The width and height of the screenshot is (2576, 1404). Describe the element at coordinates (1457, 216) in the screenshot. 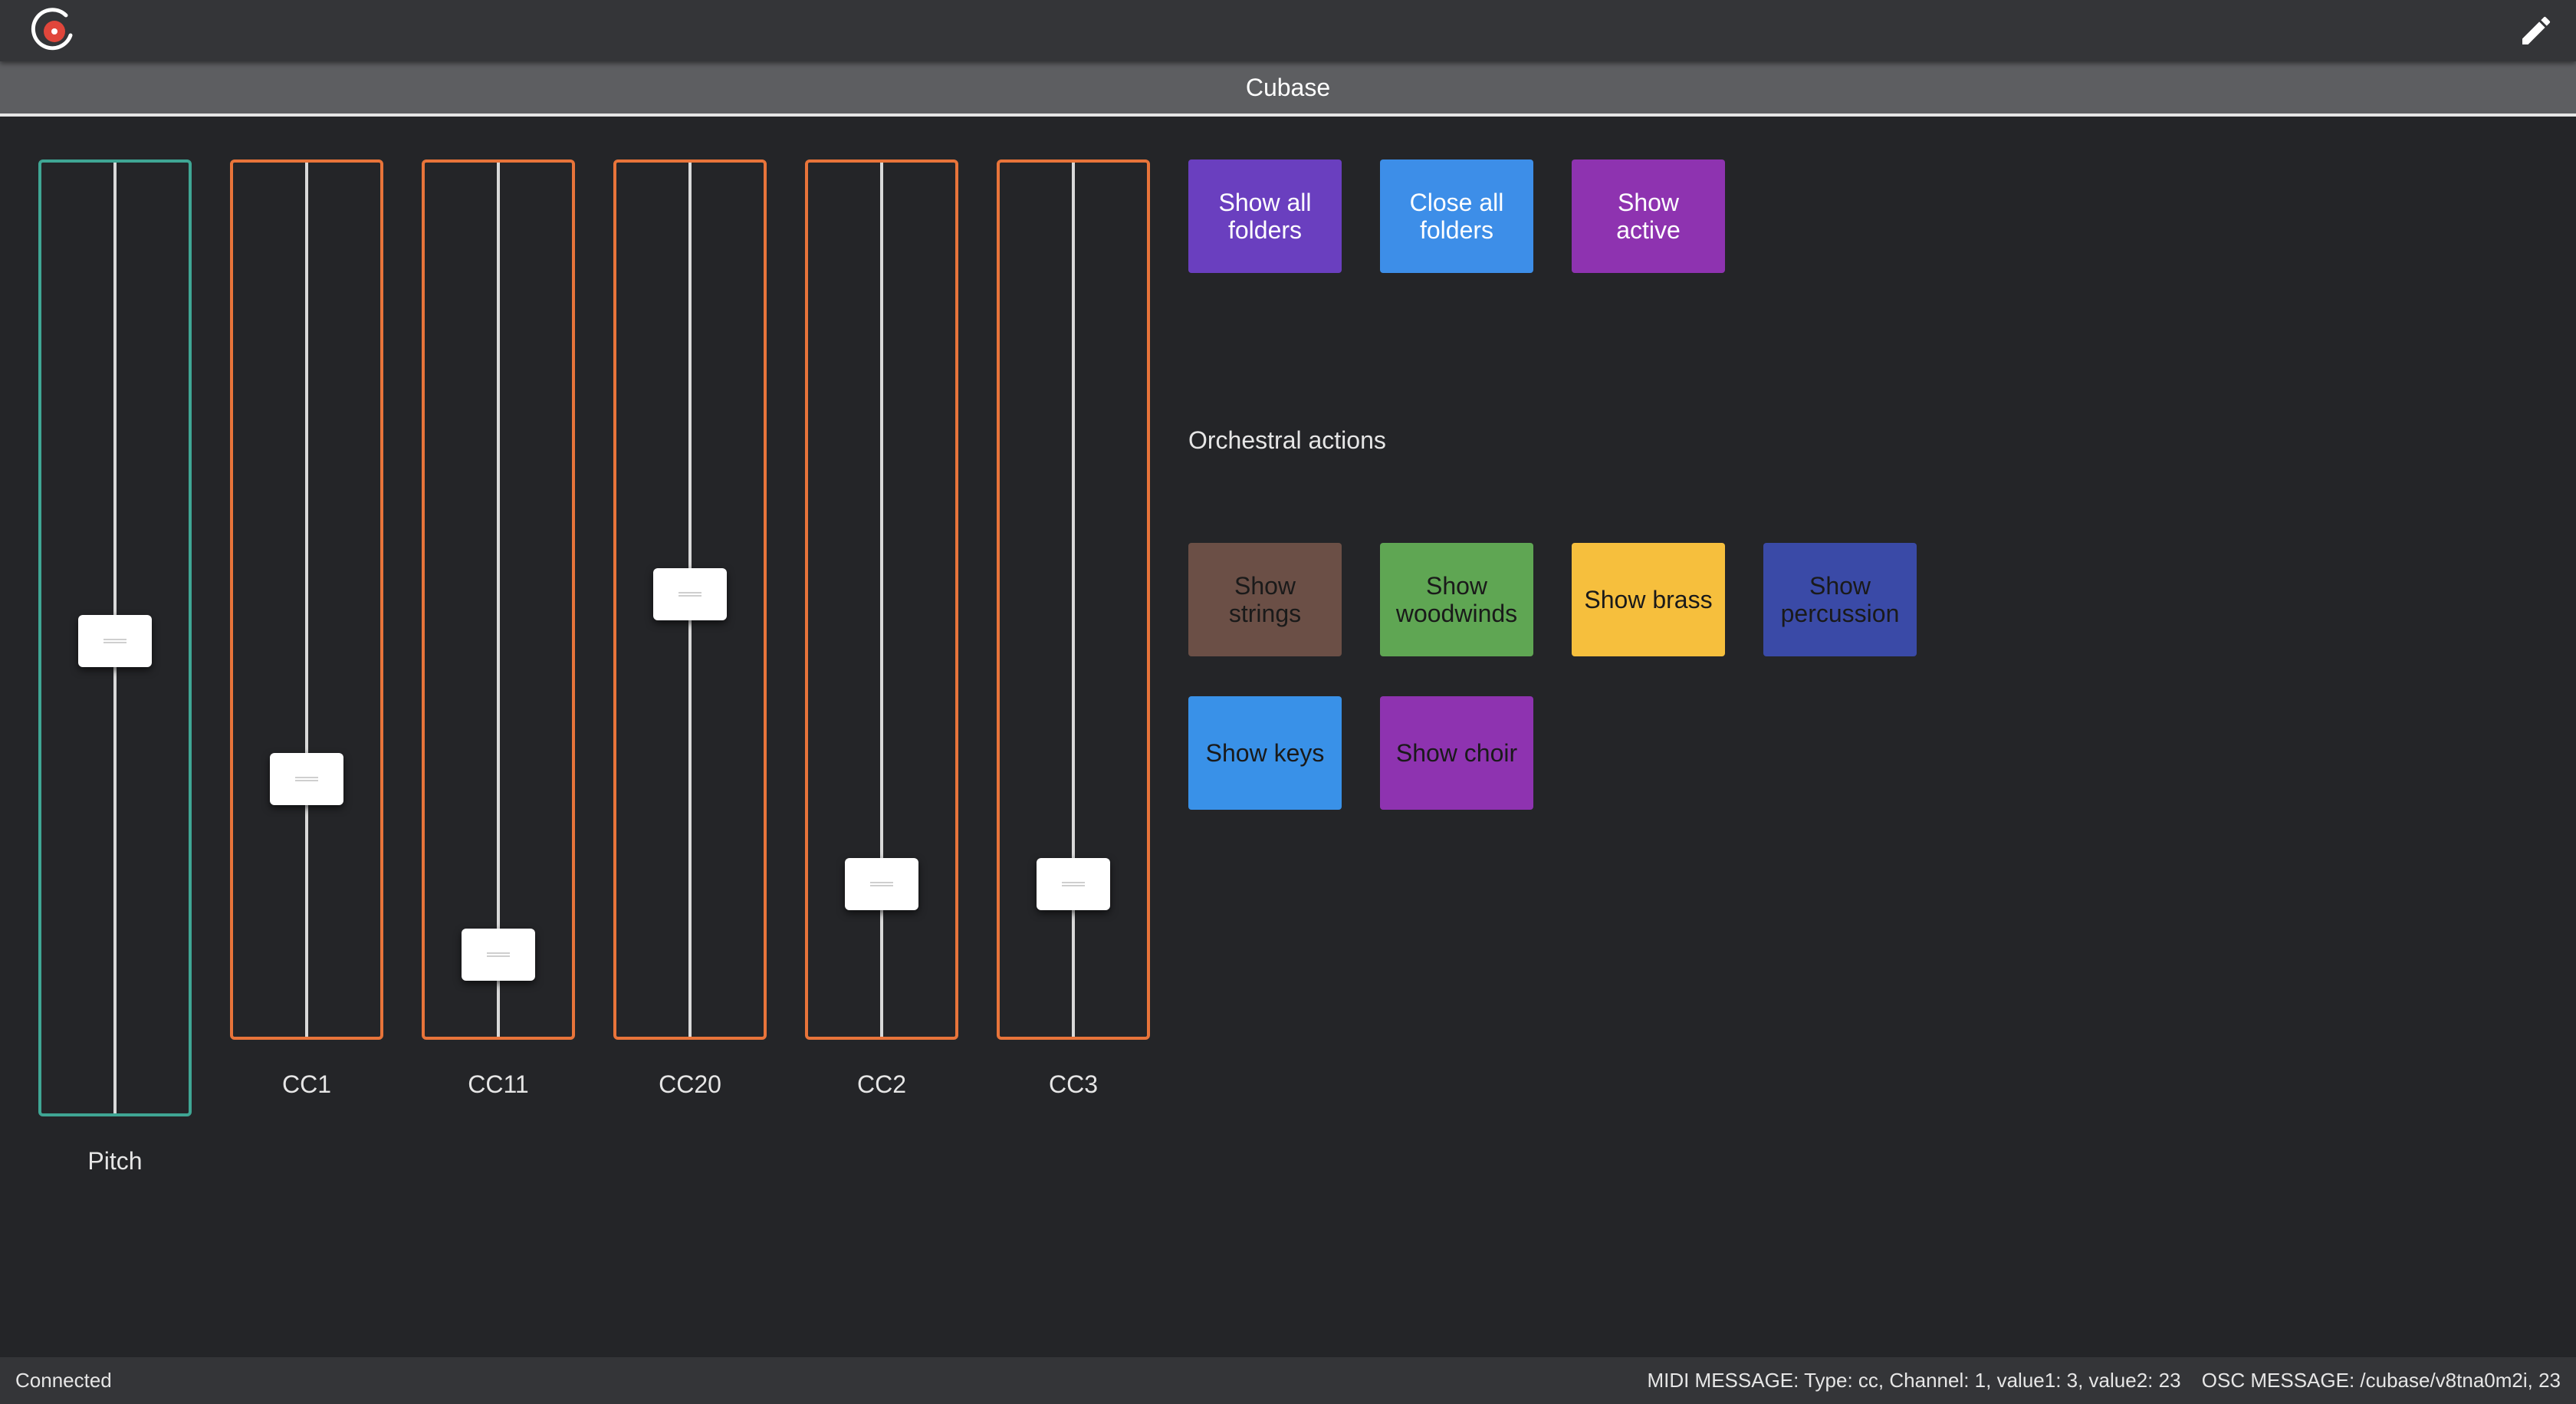

I see `close-all-folders-button: Close all folders` at that location.